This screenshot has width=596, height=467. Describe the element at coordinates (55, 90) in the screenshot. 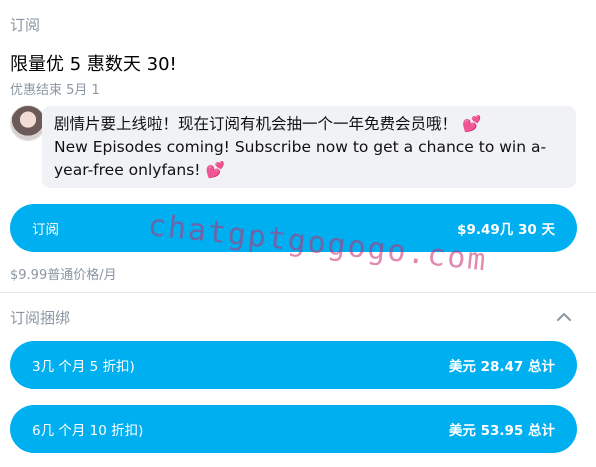

I see `promo-ends-text: 优惠结束 5月 1` at that location.